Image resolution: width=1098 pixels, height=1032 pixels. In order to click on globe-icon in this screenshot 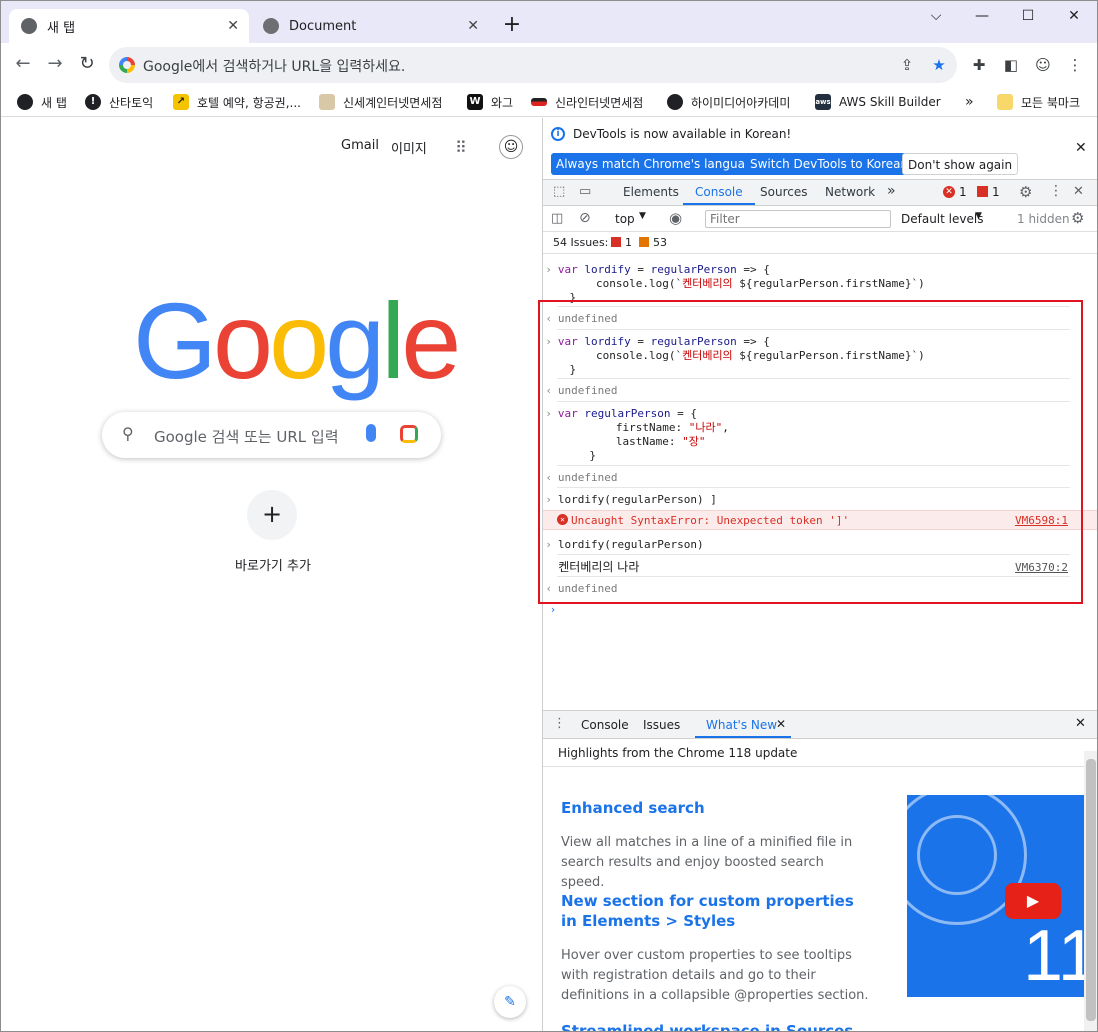, I will do `click(675, 102)`.